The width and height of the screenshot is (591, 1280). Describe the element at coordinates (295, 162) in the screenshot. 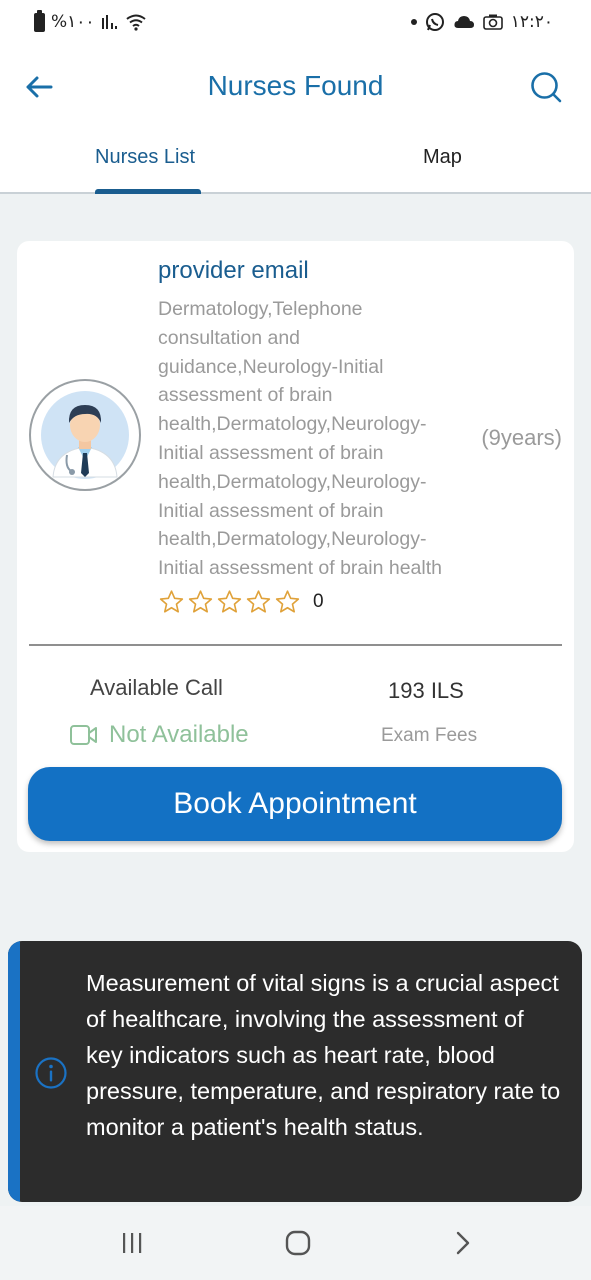

I see `tab-bar: Nurses List Map` at that location.